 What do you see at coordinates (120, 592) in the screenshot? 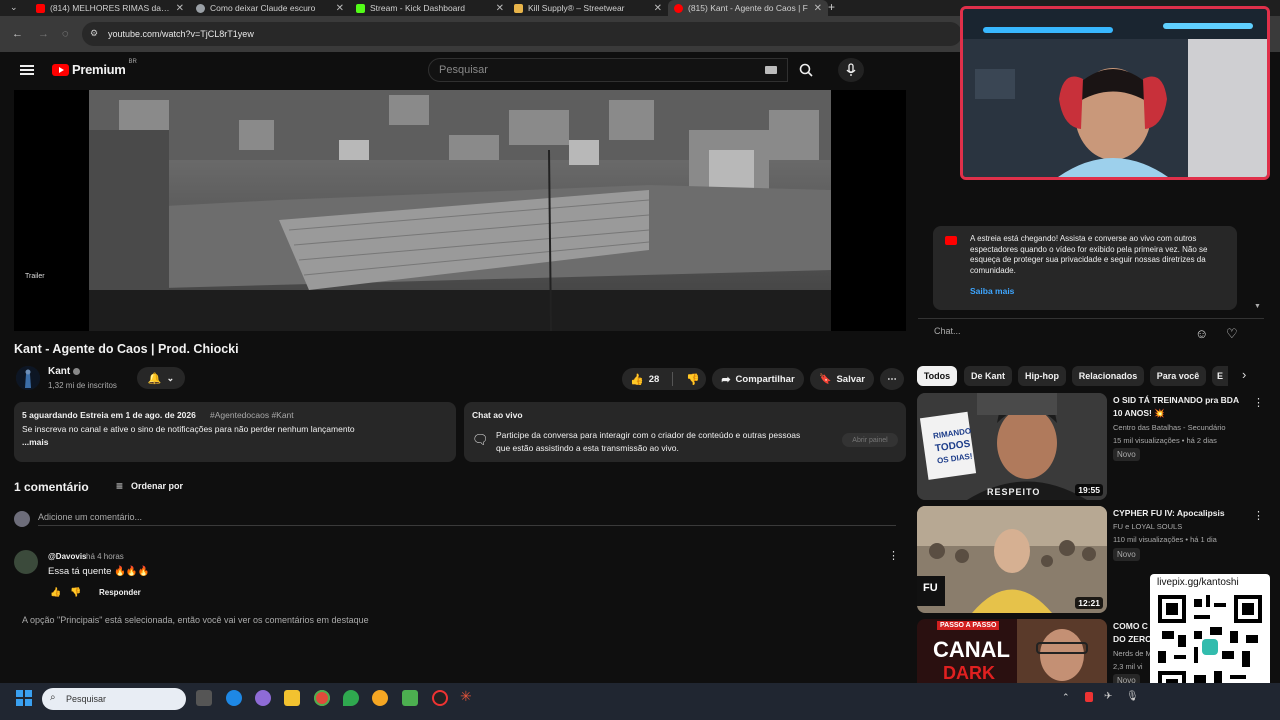
I see `reply-button: Responder` at bounding box center [120, 592].